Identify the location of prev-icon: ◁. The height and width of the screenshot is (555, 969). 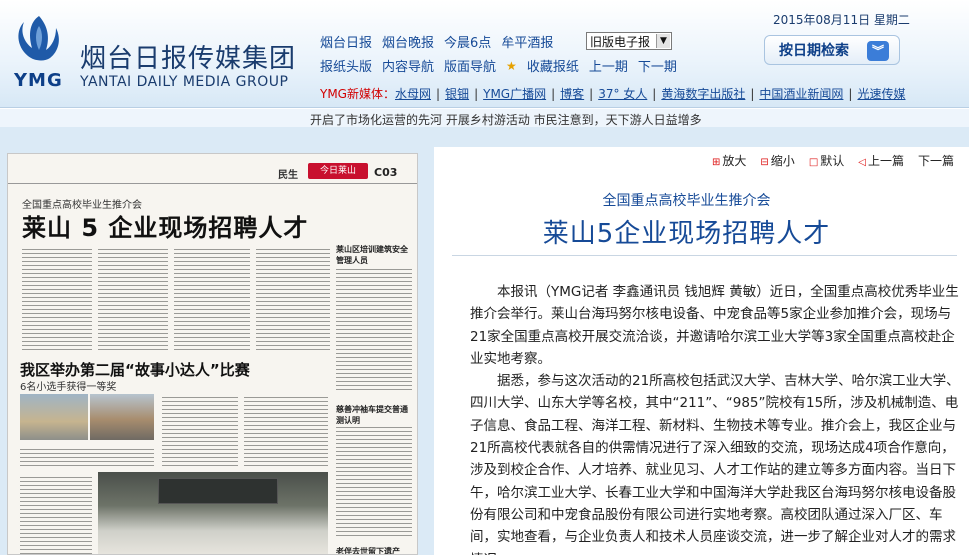
(862, 162).